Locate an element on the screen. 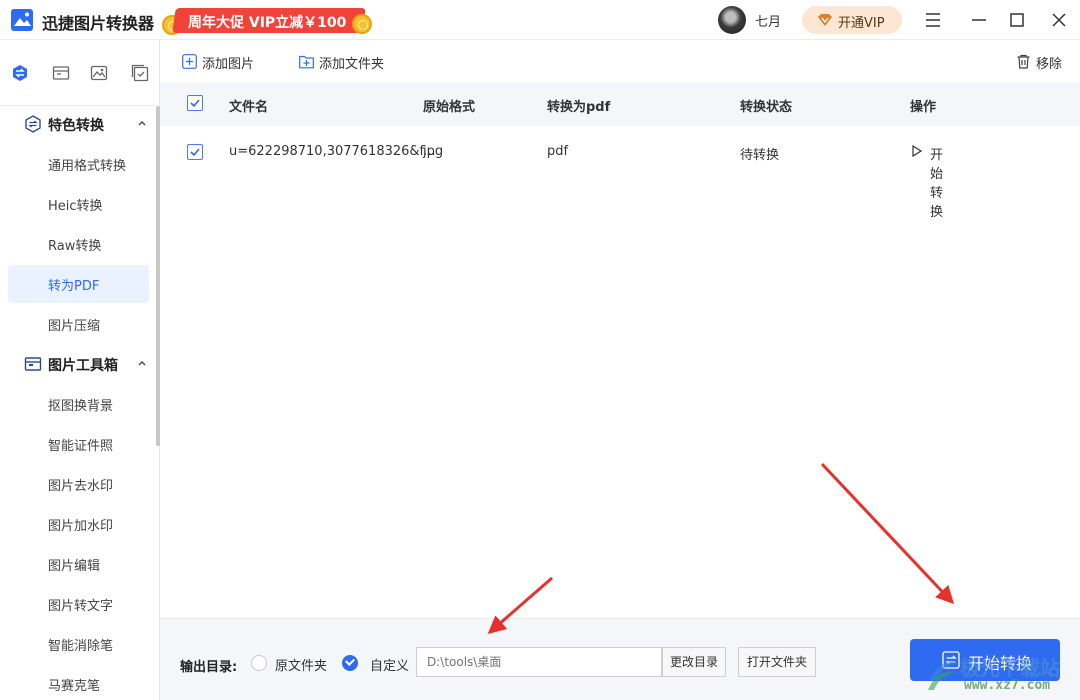  convert-category-icon is located at coordinates (20, 73).